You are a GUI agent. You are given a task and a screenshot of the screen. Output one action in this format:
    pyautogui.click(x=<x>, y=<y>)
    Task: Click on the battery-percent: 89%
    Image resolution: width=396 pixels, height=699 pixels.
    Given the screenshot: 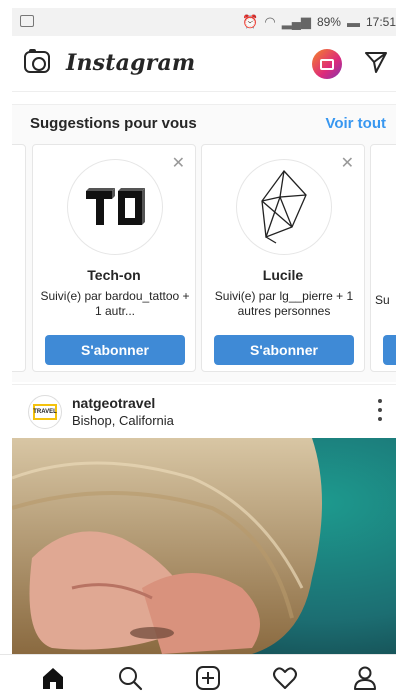 What is the action you would take?
    pyautogui.click(x=328, y=22)
    